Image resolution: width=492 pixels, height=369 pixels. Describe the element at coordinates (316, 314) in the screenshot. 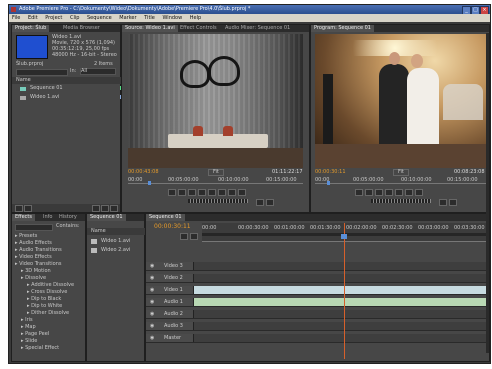

I see `track: Audio 2 ◉` at that location.